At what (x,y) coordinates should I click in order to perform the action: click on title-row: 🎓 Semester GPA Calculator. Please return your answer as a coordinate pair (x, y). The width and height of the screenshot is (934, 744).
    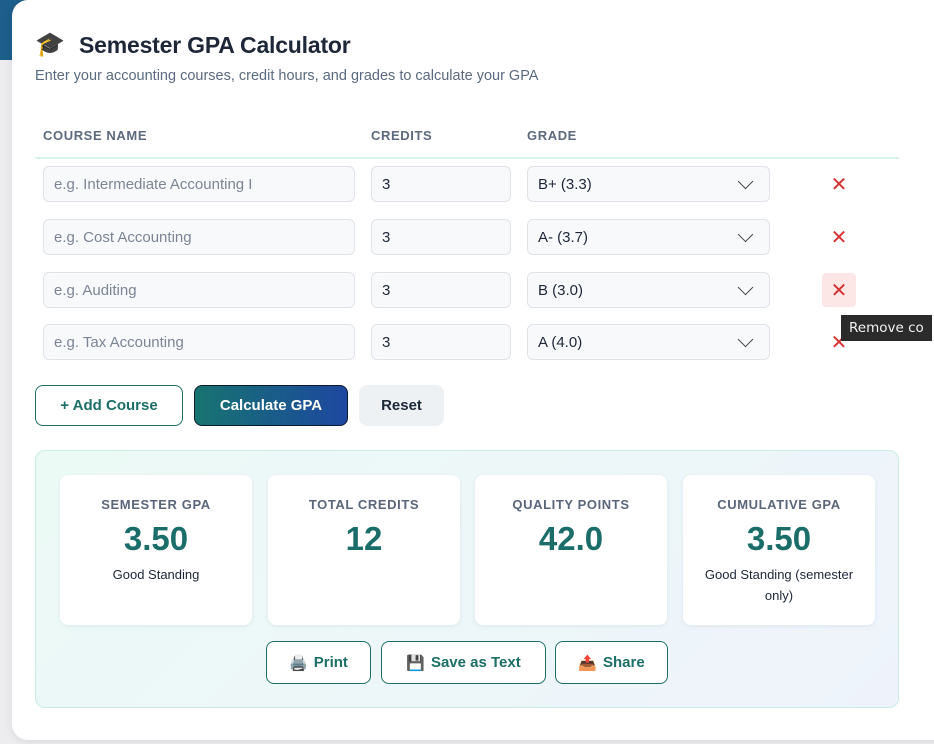
    Looking at the image, I should click on (193, 45).